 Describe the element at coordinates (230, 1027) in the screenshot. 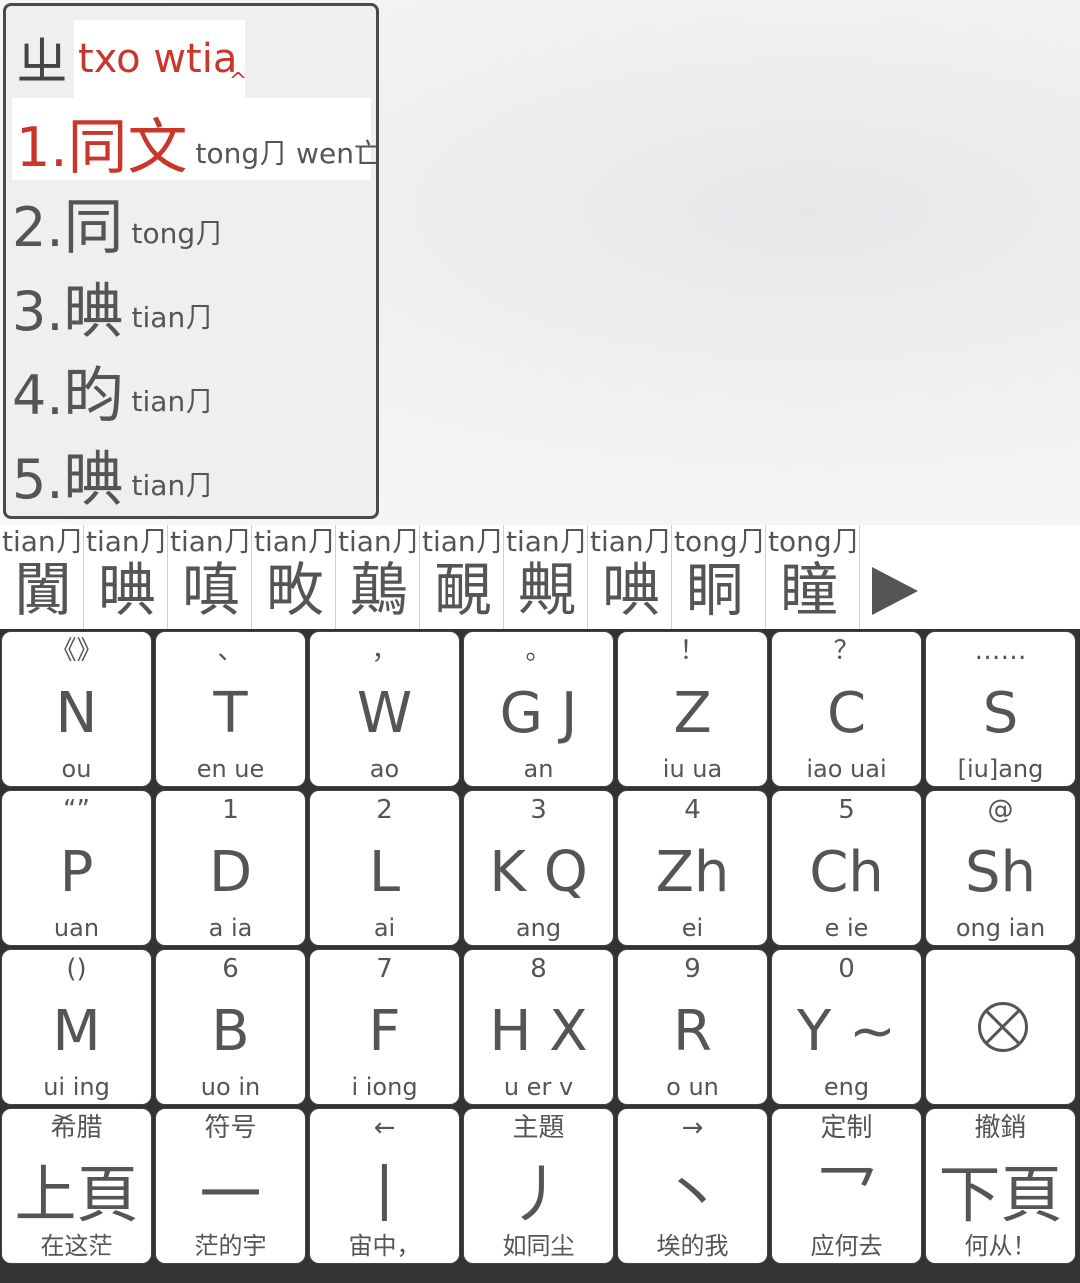

I see `key: 6 Buo in` at that location.